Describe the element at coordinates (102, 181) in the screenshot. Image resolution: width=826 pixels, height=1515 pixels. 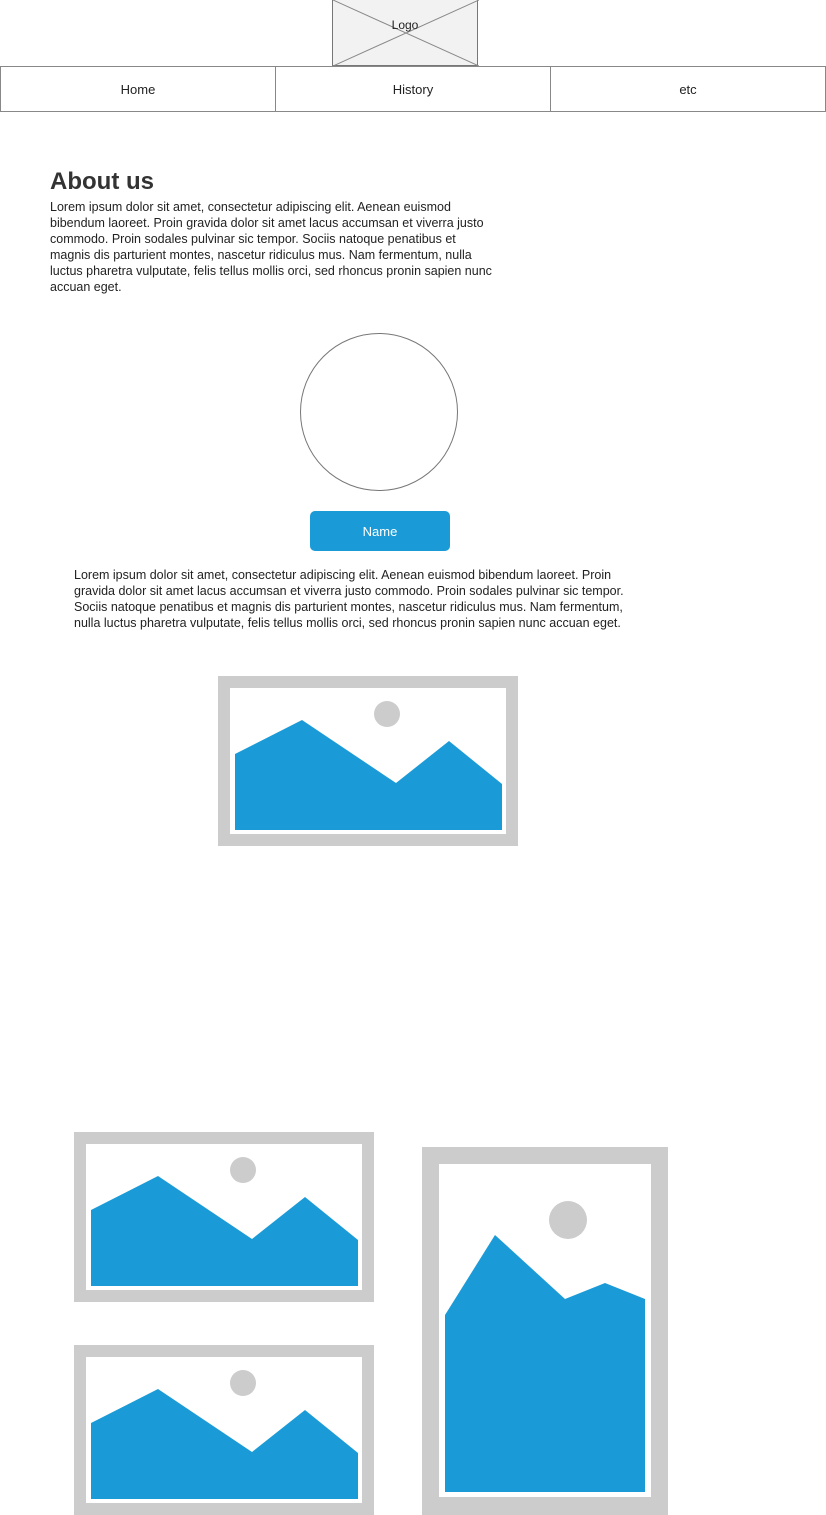
I see `about-title: About us` at that location.